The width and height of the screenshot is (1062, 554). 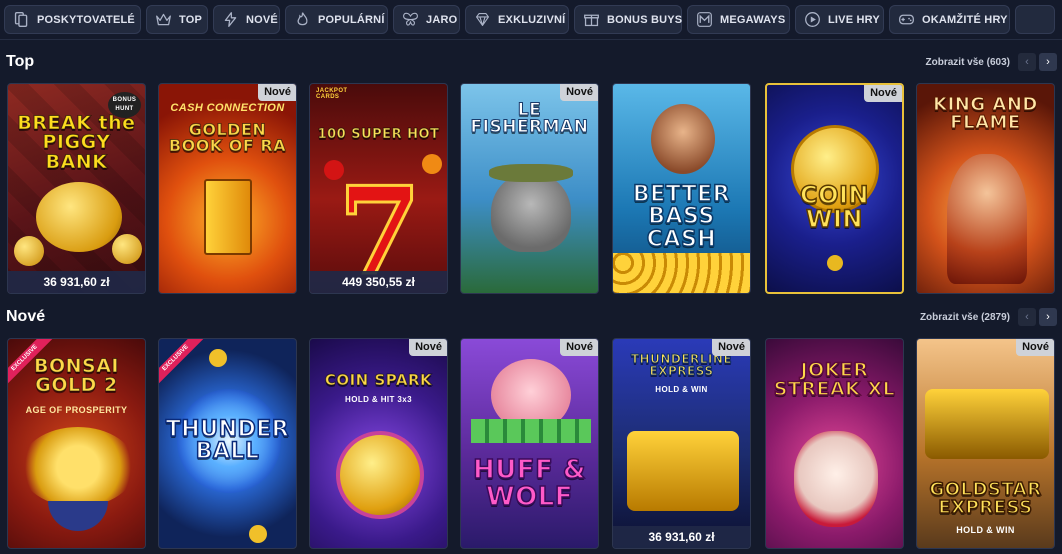 I want to click on section-title: Nové, so click(x=26, y=316).